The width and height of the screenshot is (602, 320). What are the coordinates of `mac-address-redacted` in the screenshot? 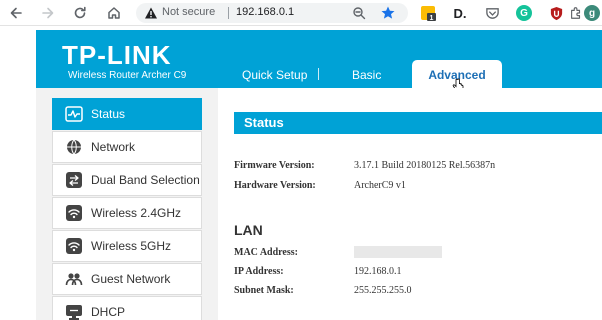 It's located at (398, 252).